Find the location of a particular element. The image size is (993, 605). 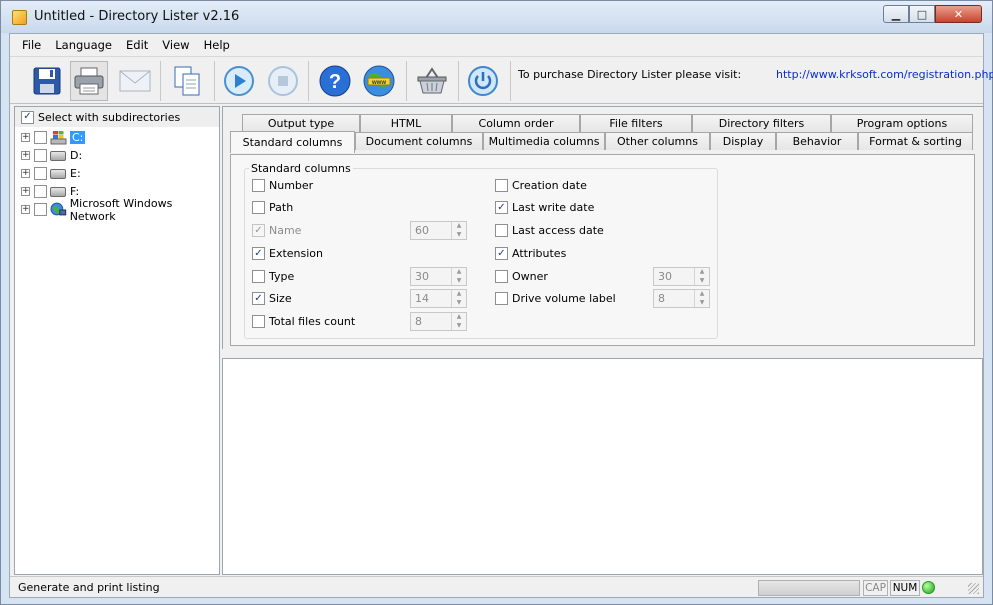

tab-column-order: Column order is located at coordinates (516, 123).